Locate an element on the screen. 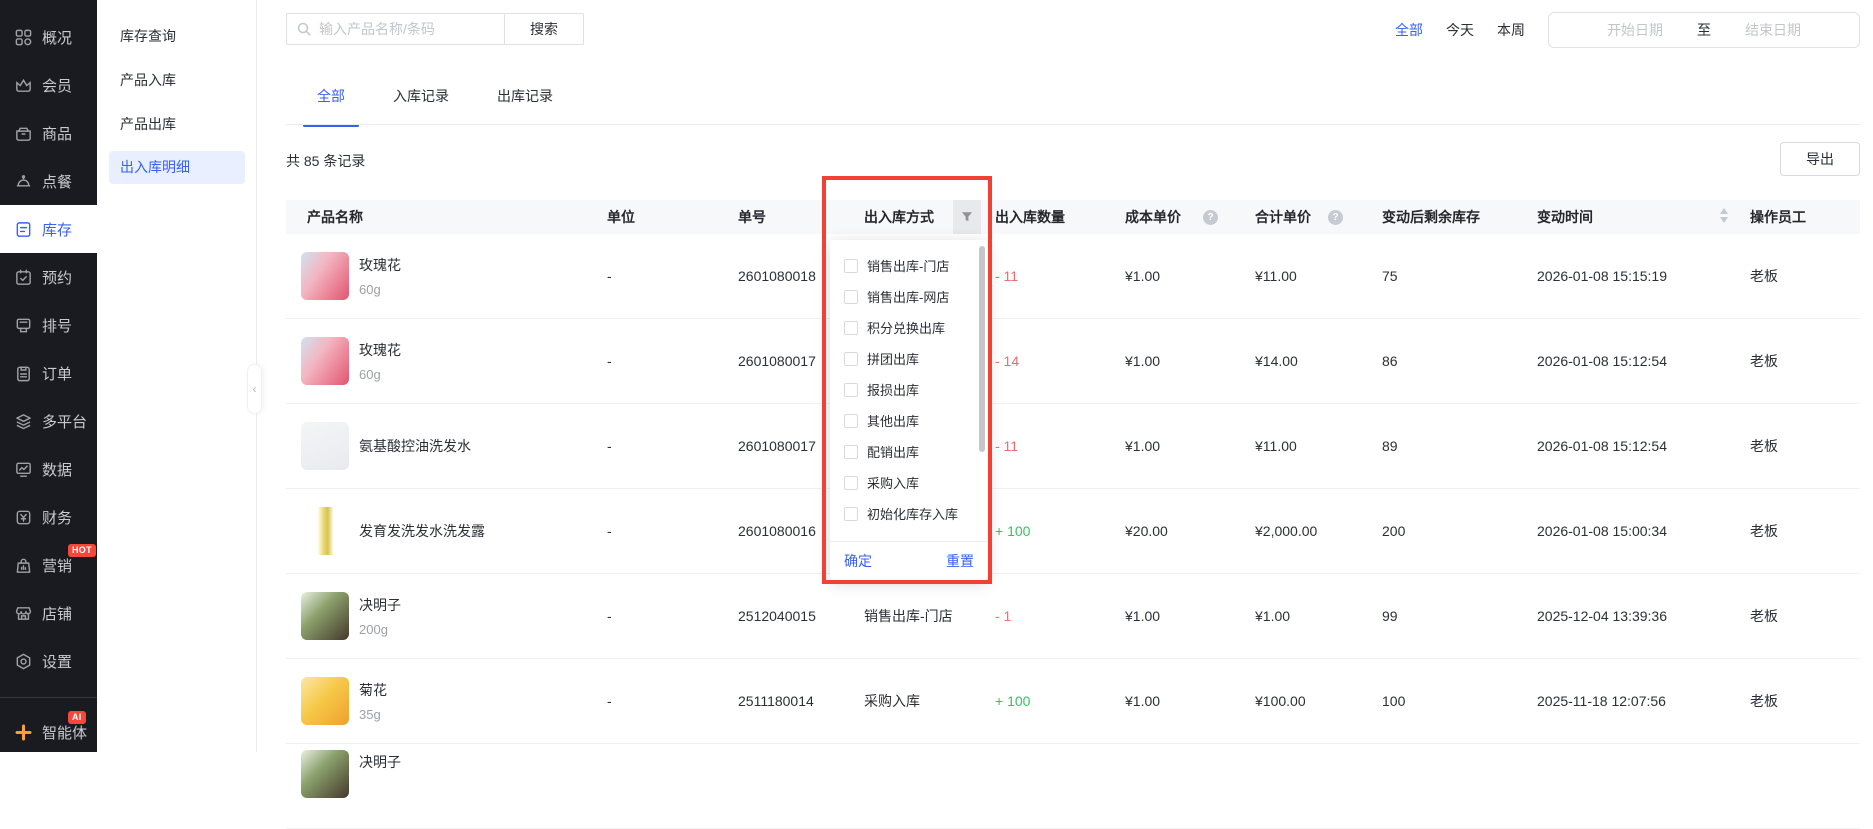  tab-0: 全部 is located at coordinates (331, 106).